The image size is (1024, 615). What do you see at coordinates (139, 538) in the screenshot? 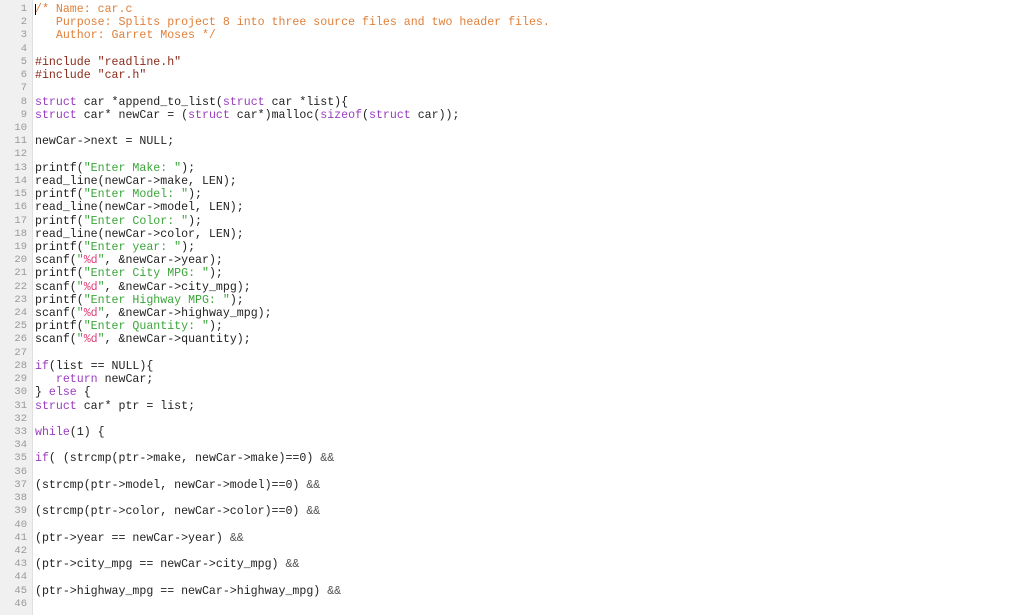
I see `line-content: (ptr->year == newCar->year) &&` at bounding box center [139, 538].